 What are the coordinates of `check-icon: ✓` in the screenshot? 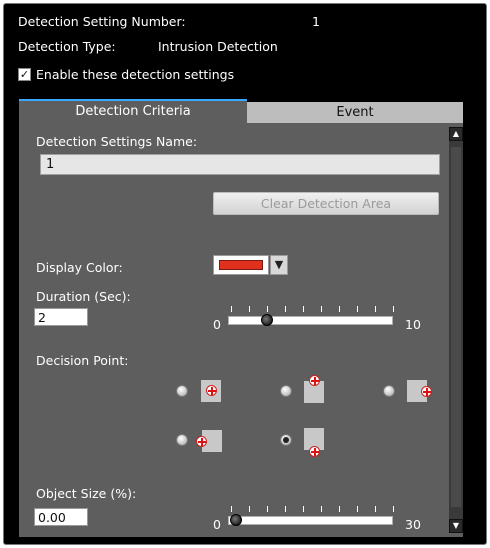 It's located at (24, 74).